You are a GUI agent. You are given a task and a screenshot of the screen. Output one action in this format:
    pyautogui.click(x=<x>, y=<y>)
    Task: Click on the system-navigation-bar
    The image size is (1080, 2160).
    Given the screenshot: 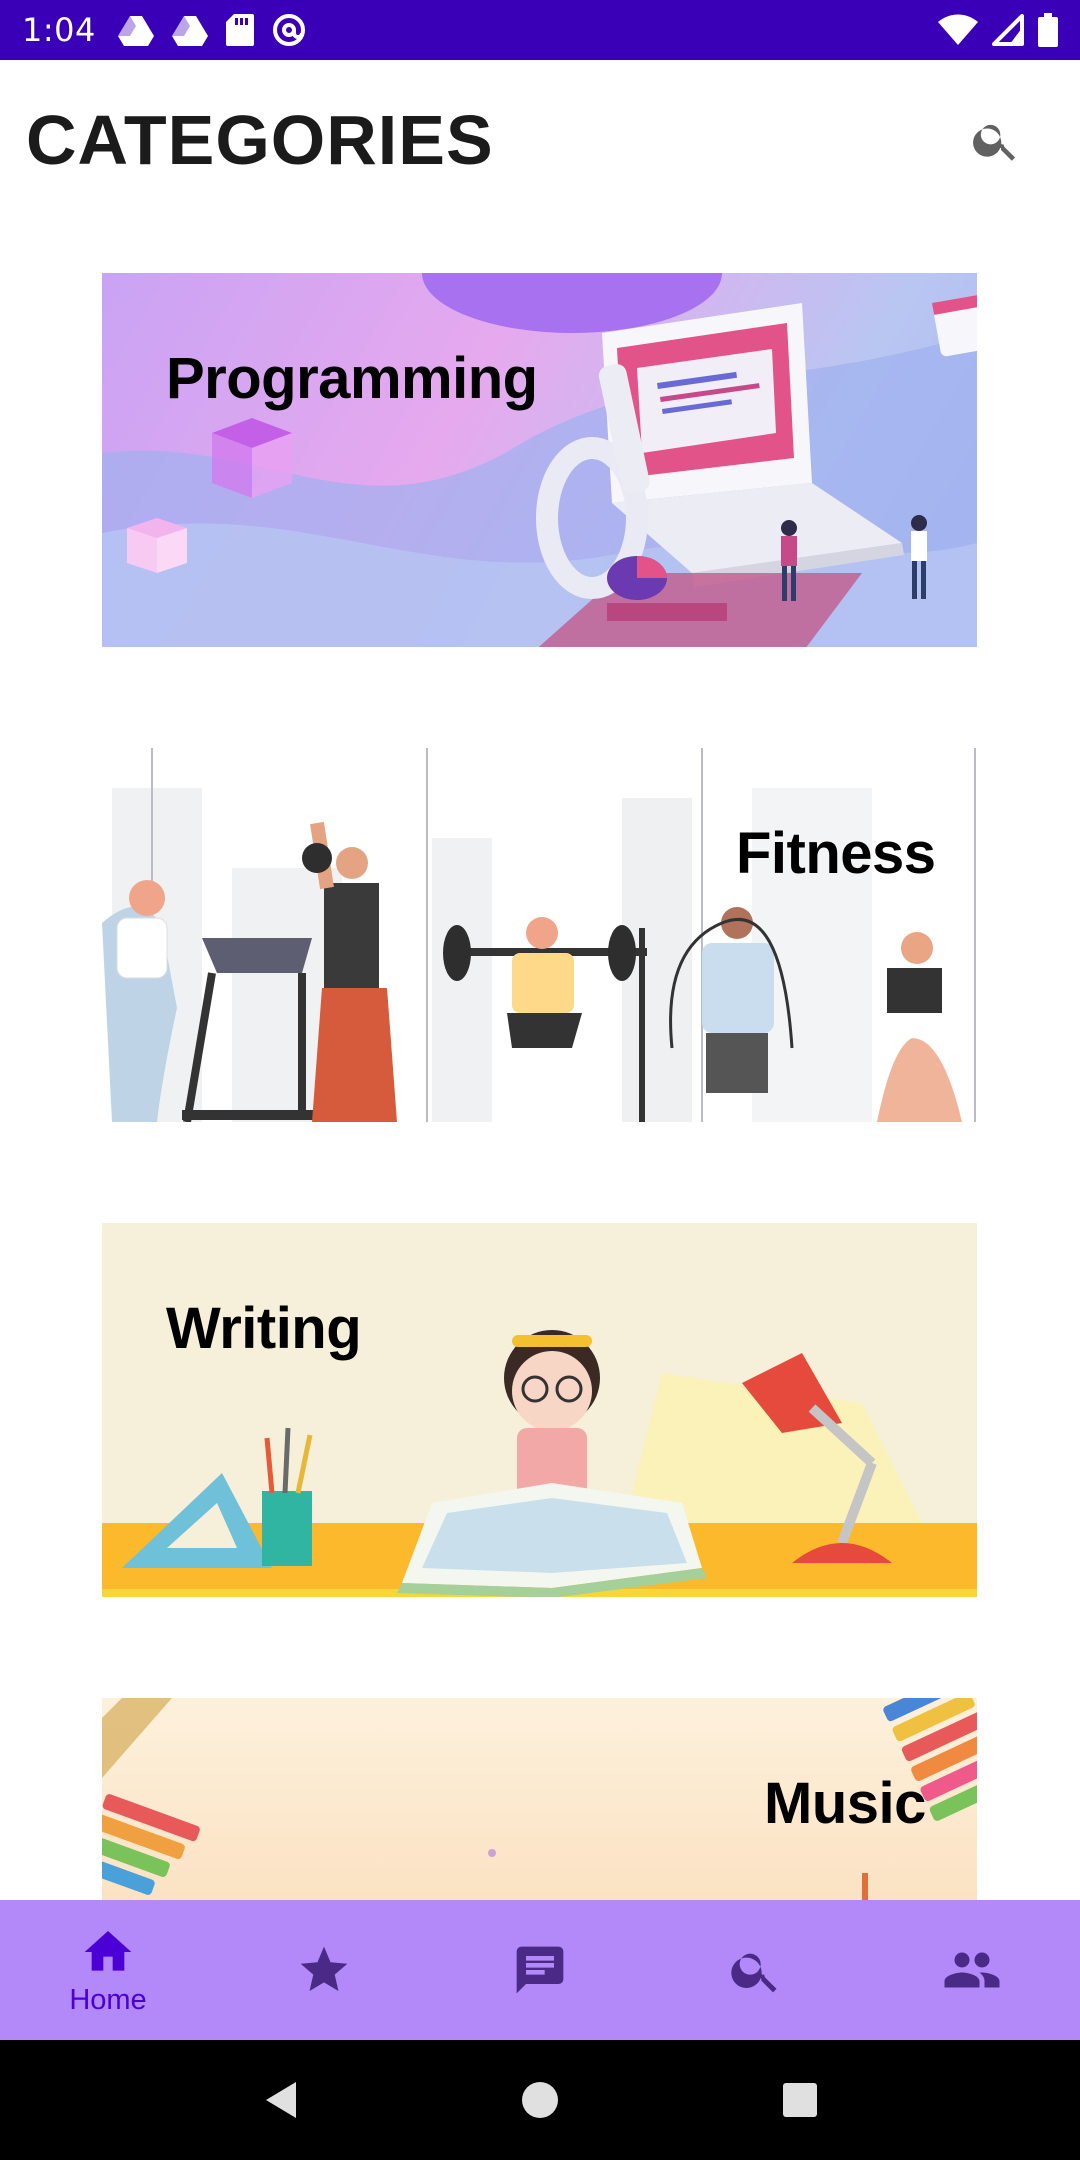 What is the action you would take?
    pyautogui.click(x=540, y=2100)
    